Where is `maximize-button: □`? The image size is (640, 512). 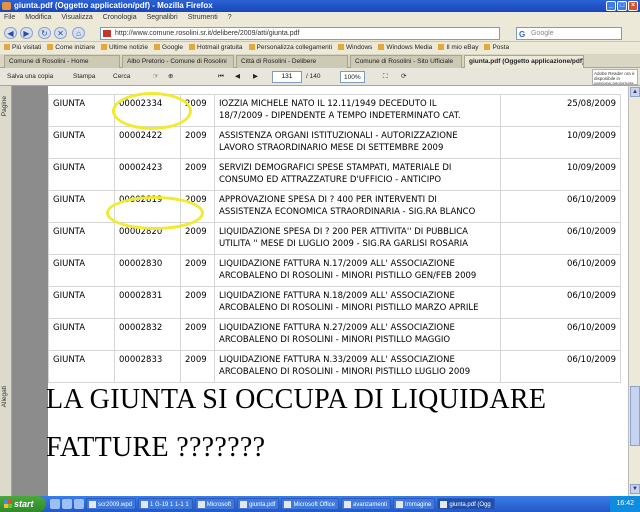 maximize-button: □ is located at coordinates (622, 6).